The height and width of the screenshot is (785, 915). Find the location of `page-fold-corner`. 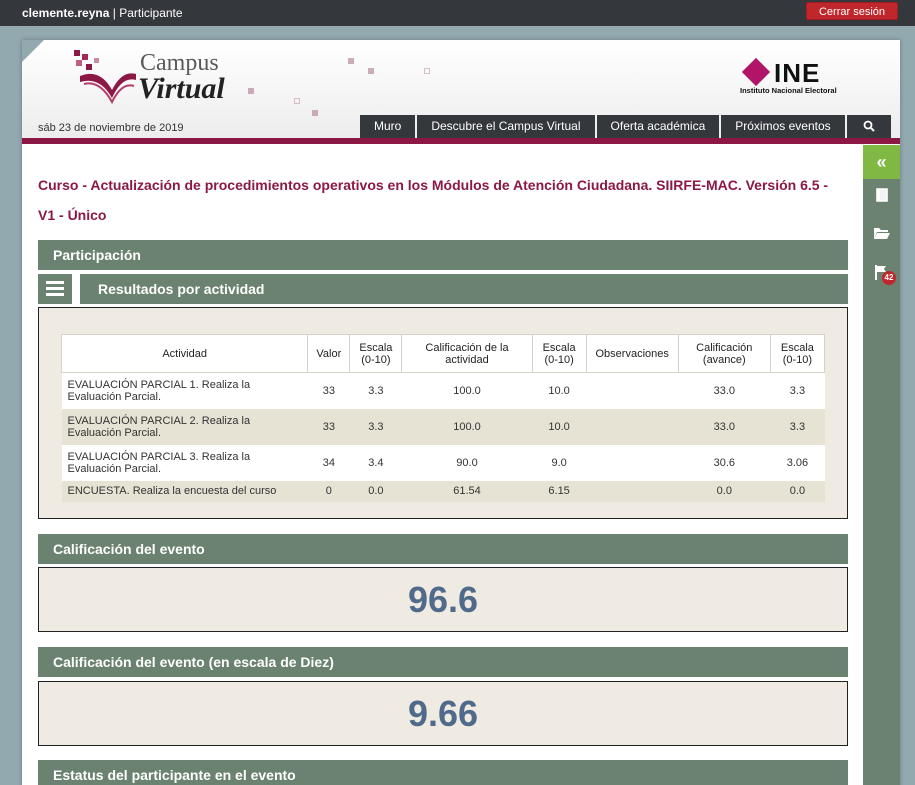

page-fold-corner is located at coordinates (33, 51).